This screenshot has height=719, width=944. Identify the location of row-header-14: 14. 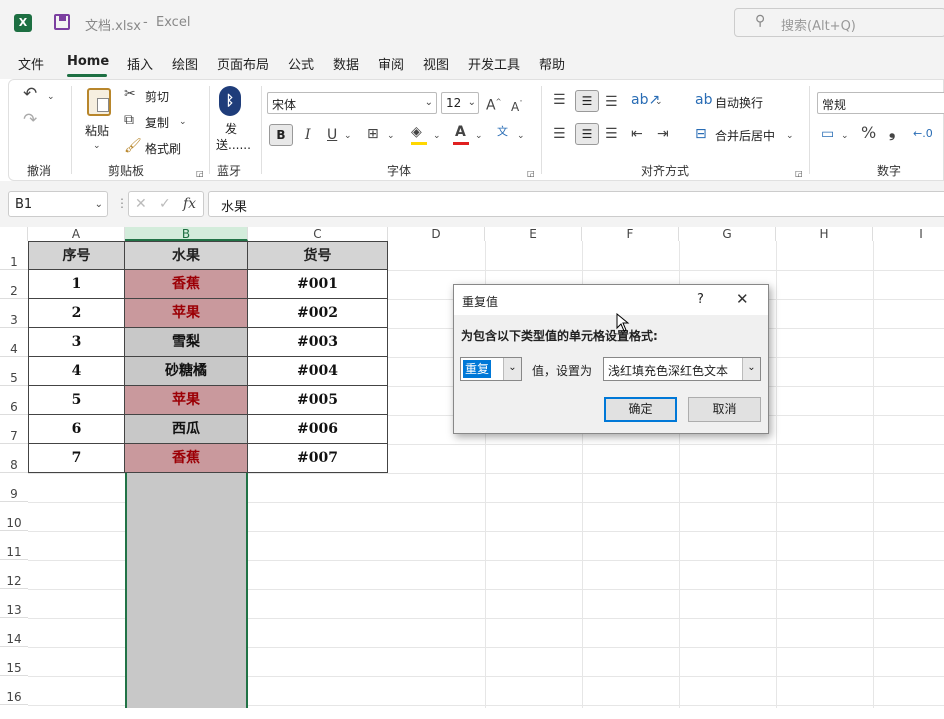
(14, 632).